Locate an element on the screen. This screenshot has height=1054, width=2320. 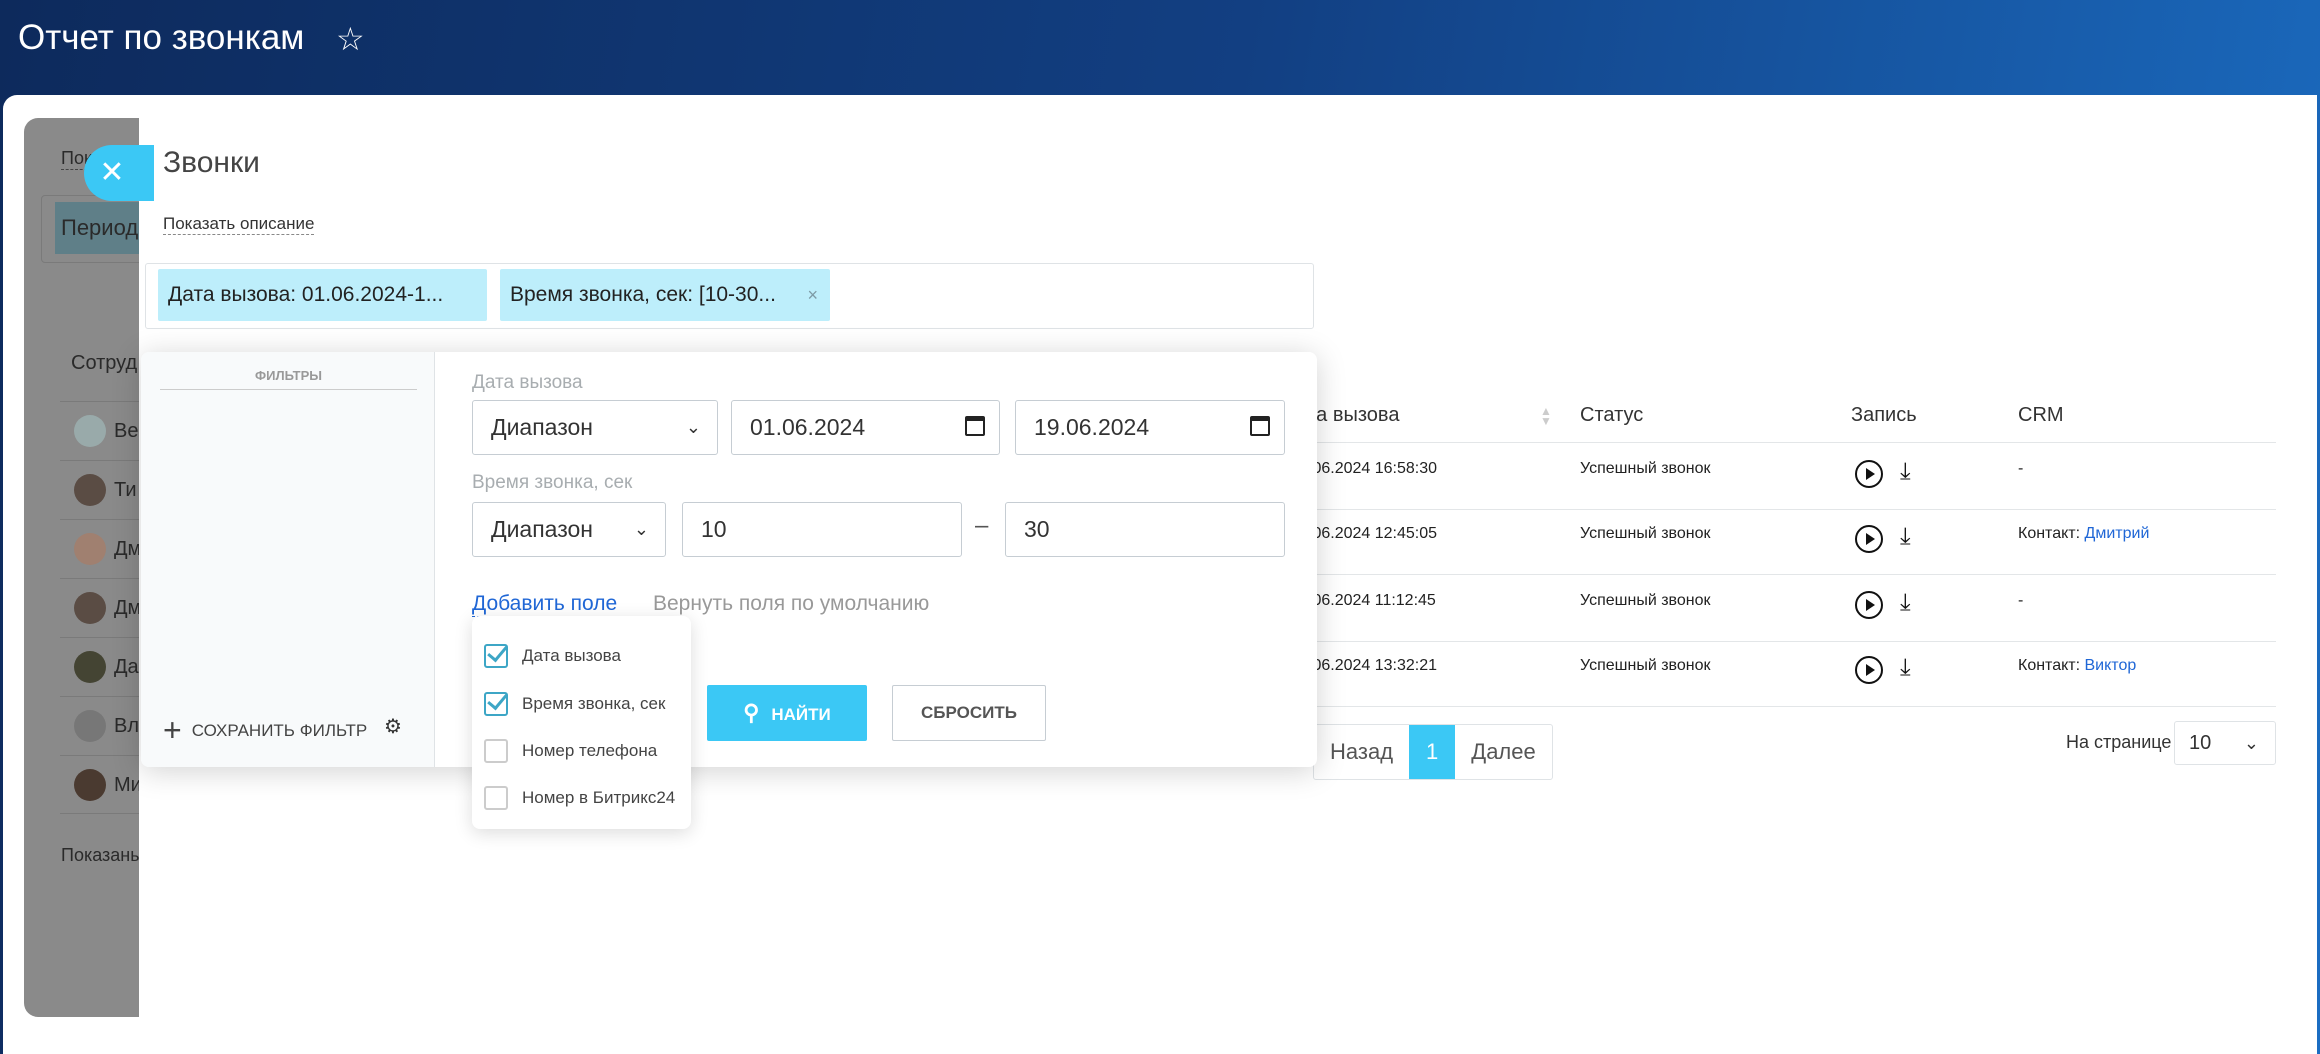
page-1-button: 1 is located at coordinates (1432, 752).